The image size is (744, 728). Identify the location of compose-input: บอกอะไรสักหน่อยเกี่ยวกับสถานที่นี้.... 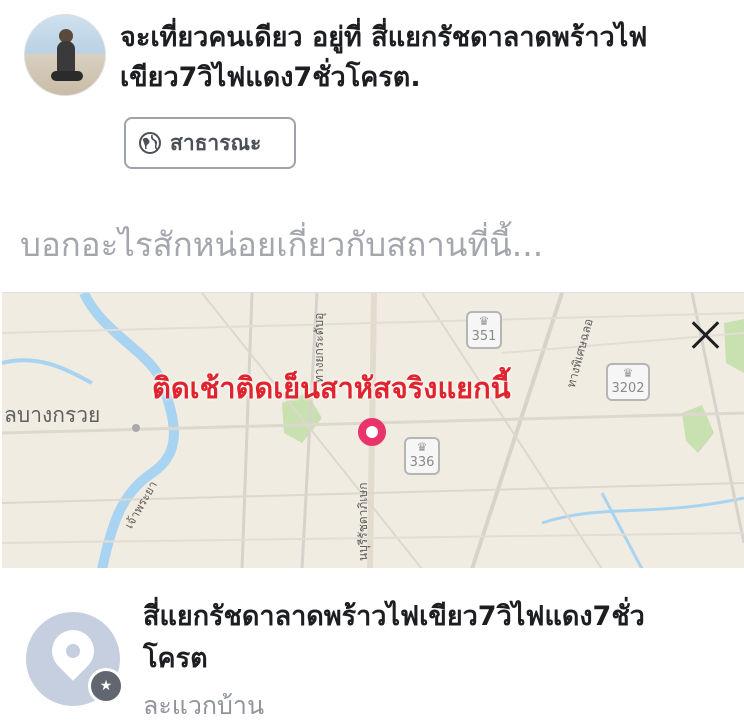
(281, 244).